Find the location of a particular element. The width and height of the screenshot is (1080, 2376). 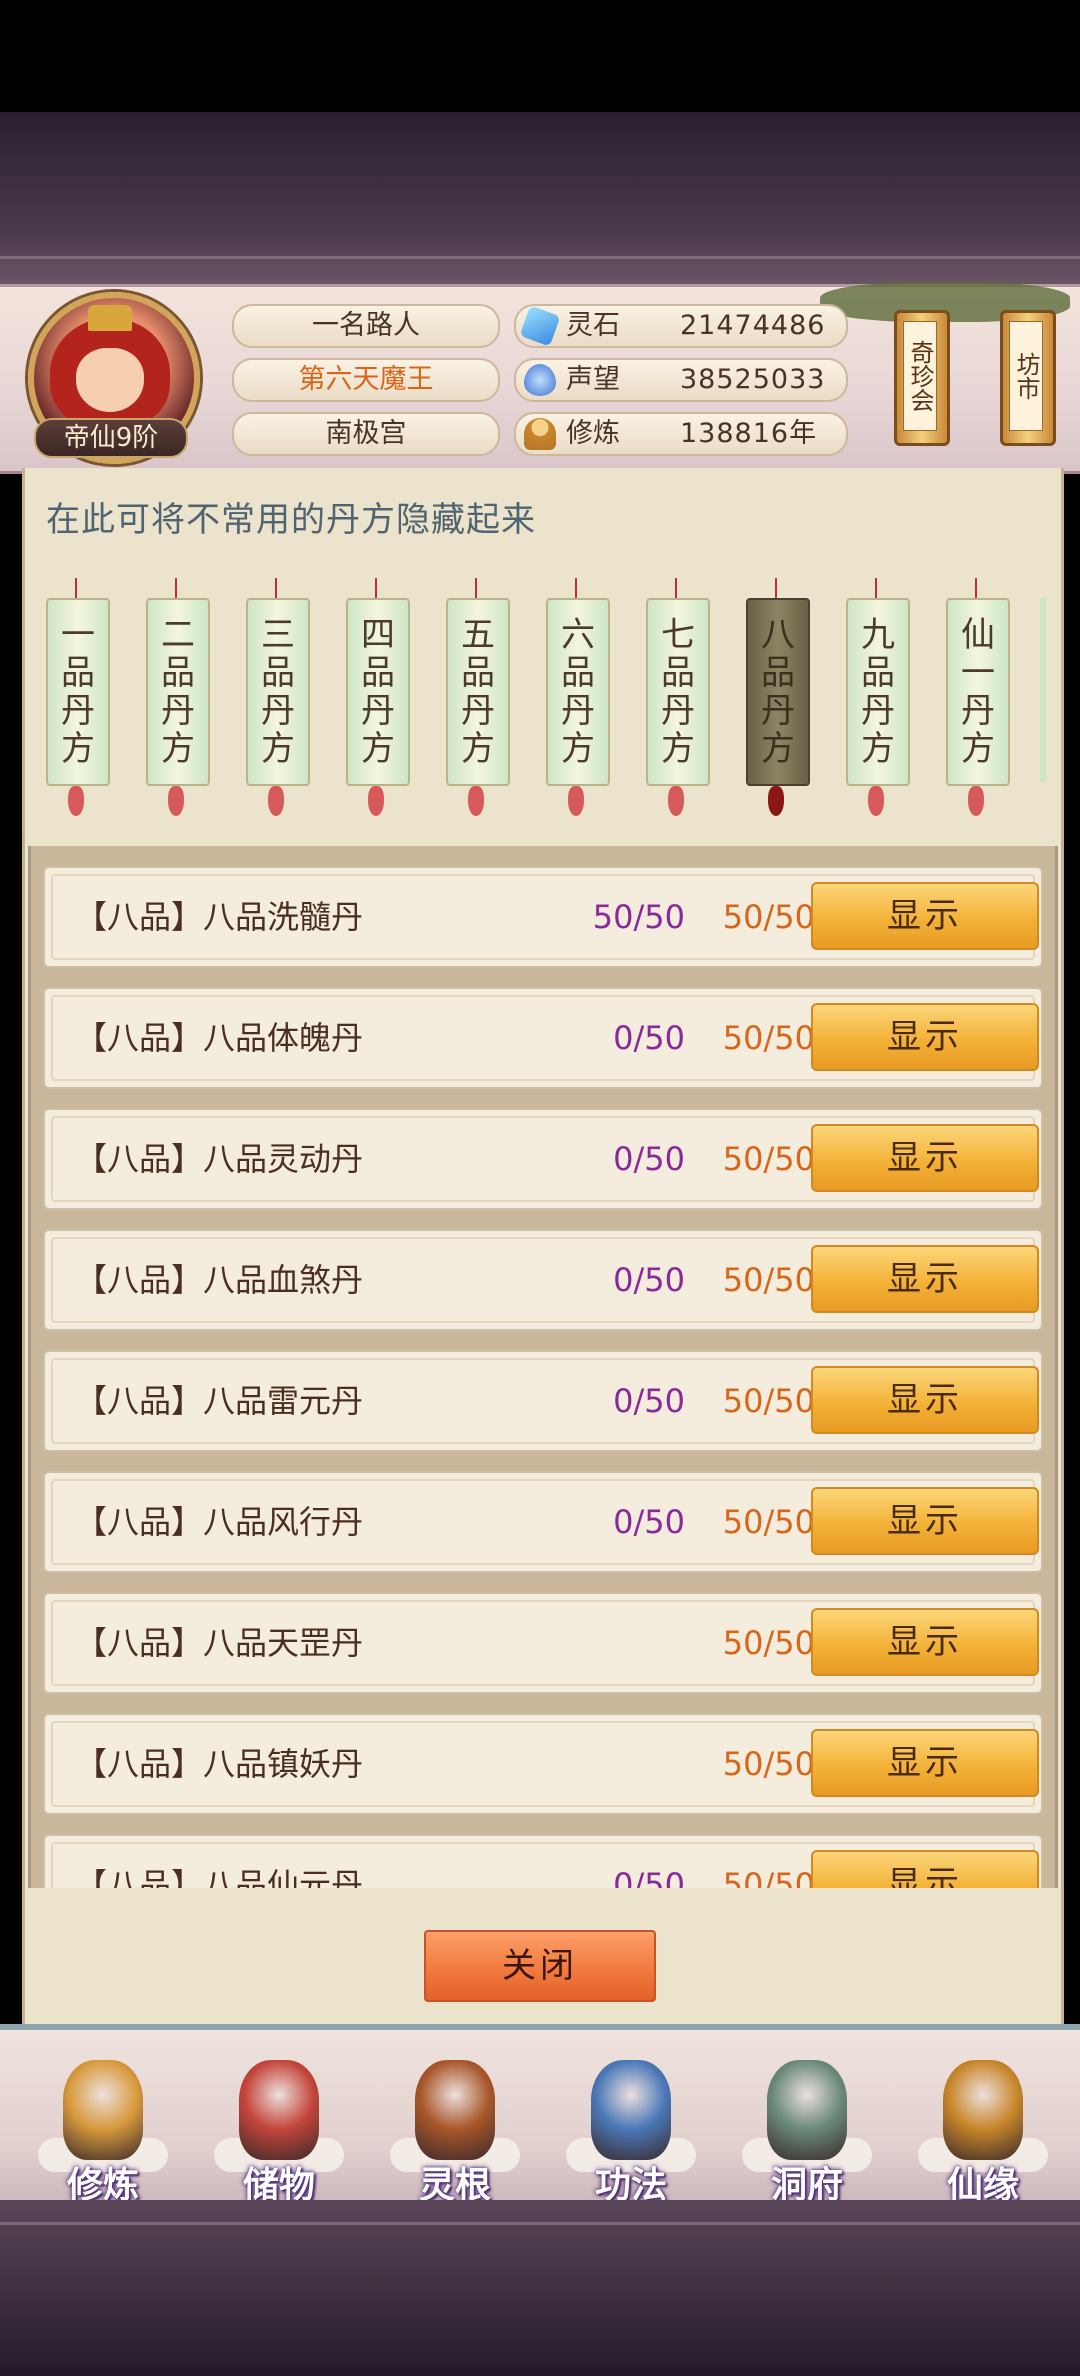

tab-label: 九品丹方 is located at coordinates (878, 692).